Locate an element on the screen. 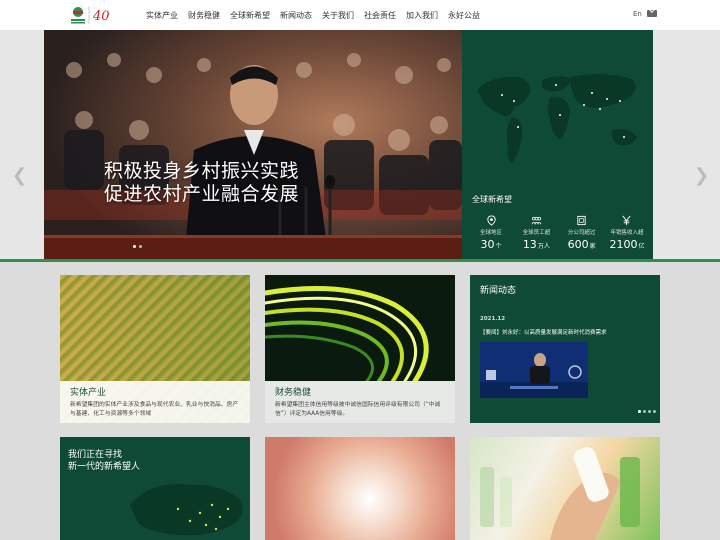 The width and height of the screenshot is (720, 540). world-map-icon is located at coordinates (557, 118).